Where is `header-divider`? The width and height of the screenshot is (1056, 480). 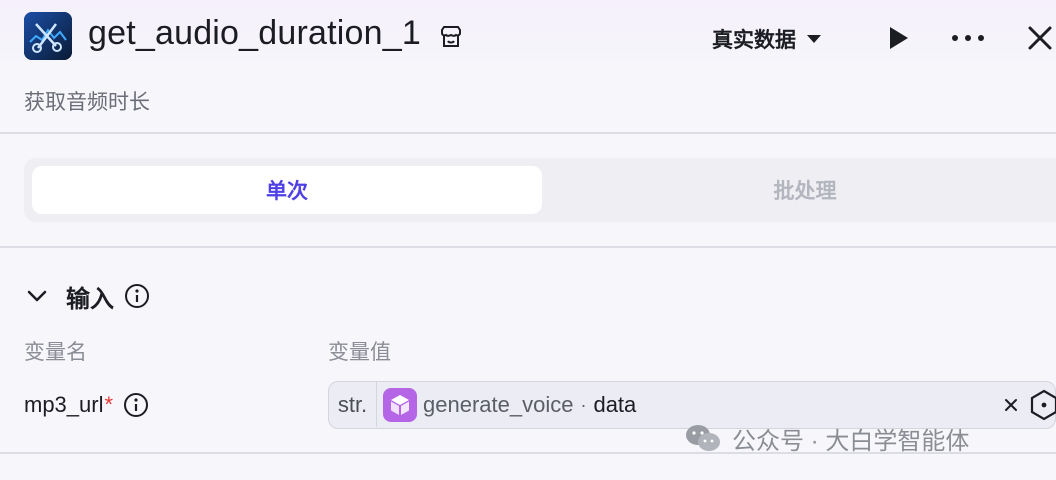 header-divider is located at coordinates (528, 133).